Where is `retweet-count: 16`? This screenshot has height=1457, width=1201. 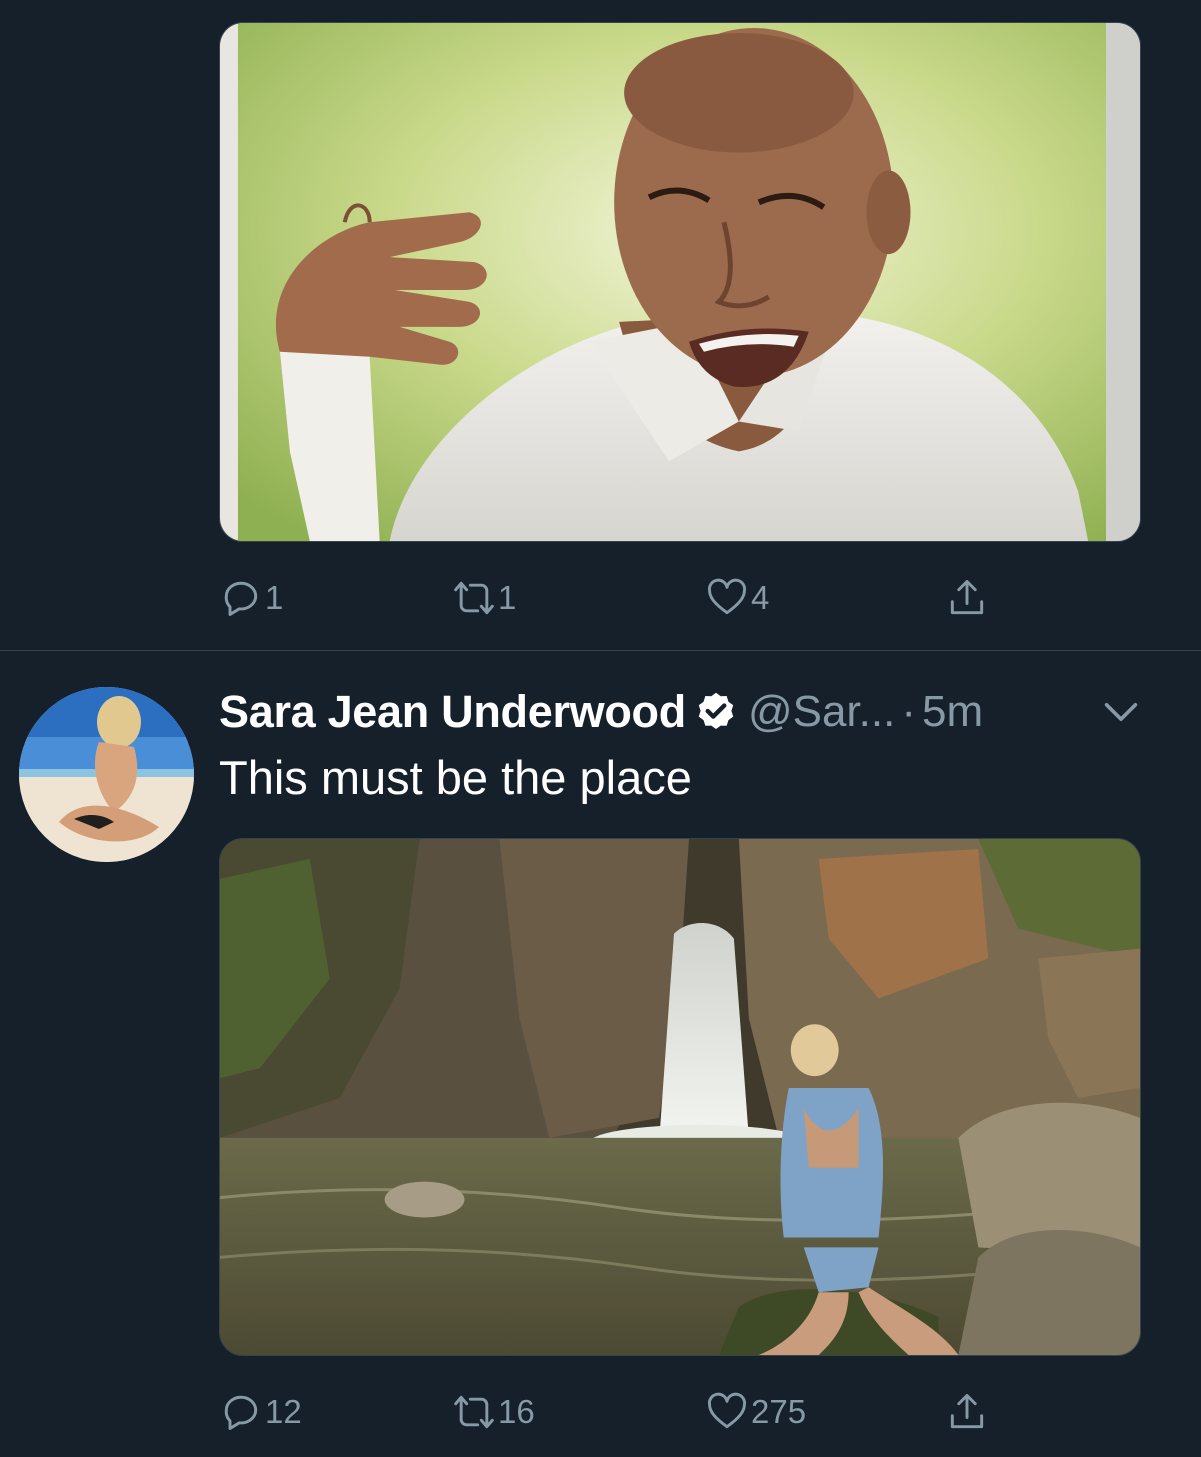 retweet-count: 16 is located at coordinates (516, 1411).